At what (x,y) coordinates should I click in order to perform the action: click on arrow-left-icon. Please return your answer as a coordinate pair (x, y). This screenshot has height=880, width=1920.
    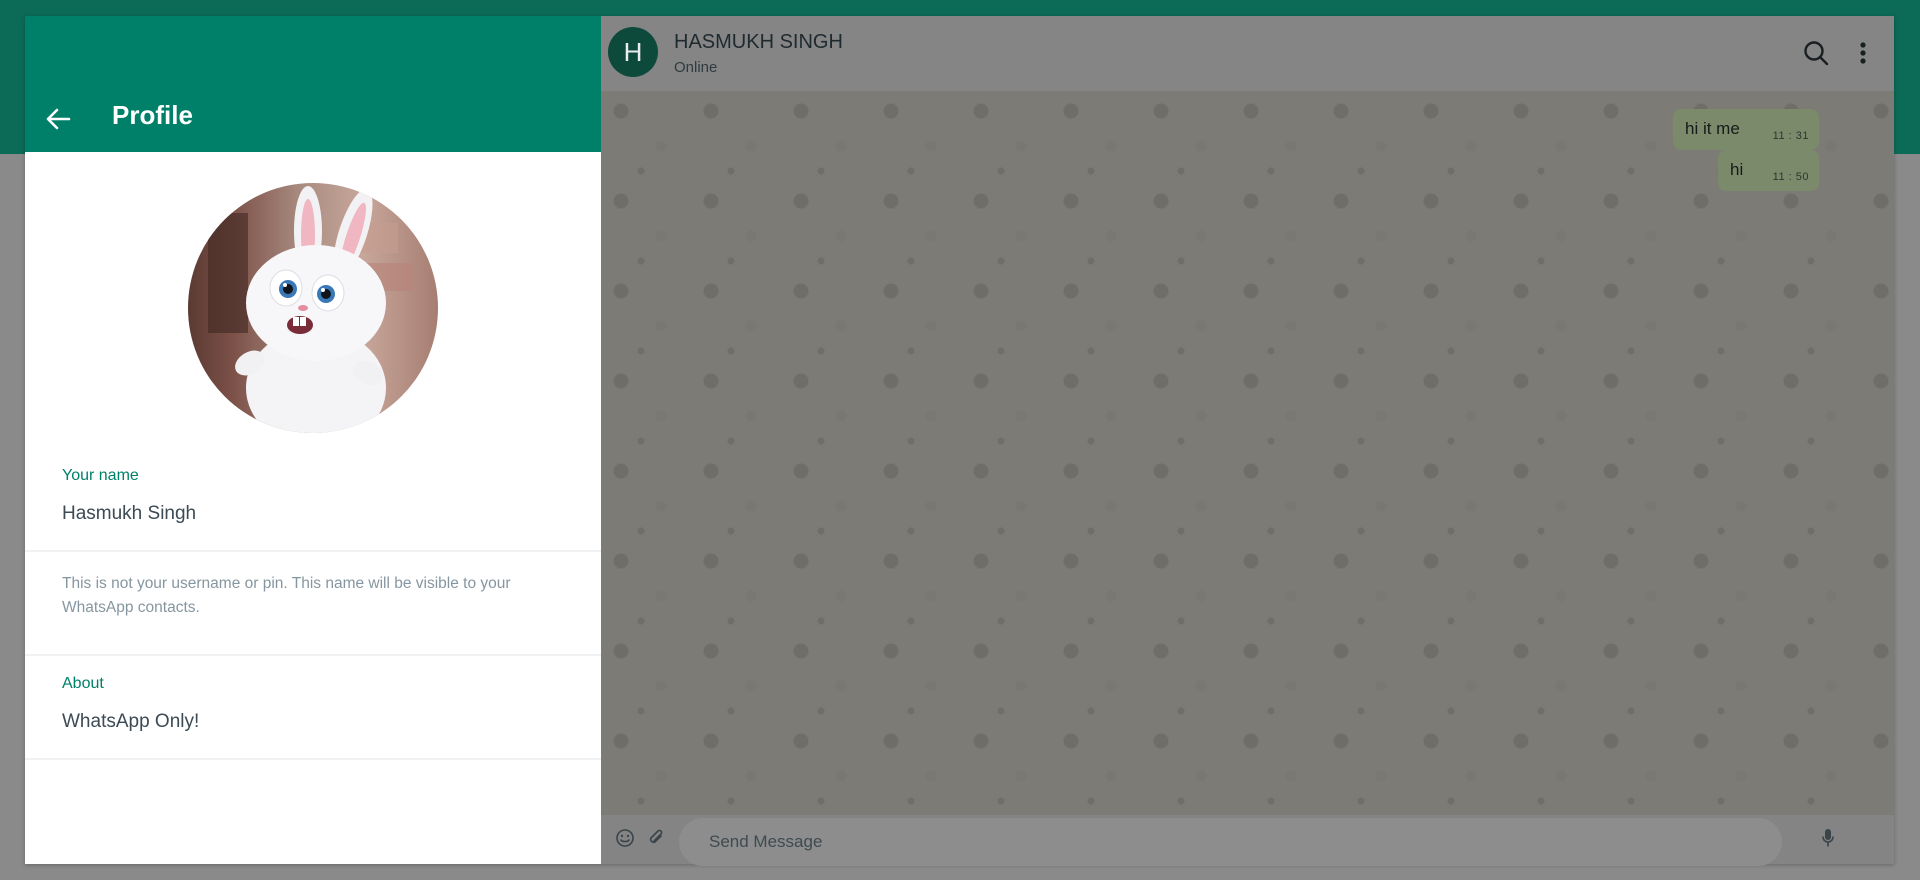
    Looking at the image, I should click on (58, 119).